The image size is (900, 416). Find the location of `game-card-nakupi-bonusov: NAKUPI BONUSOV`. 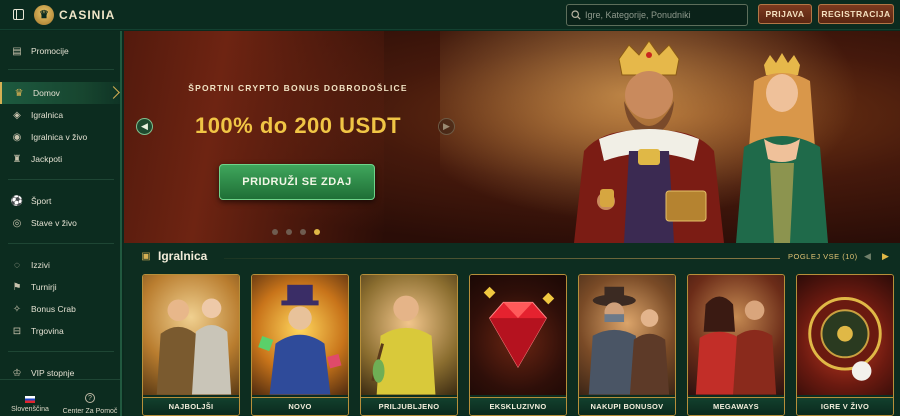

game-card-nakupi-bonusov: NAKUPI BONUSOV is located at coordinates (627, 345).